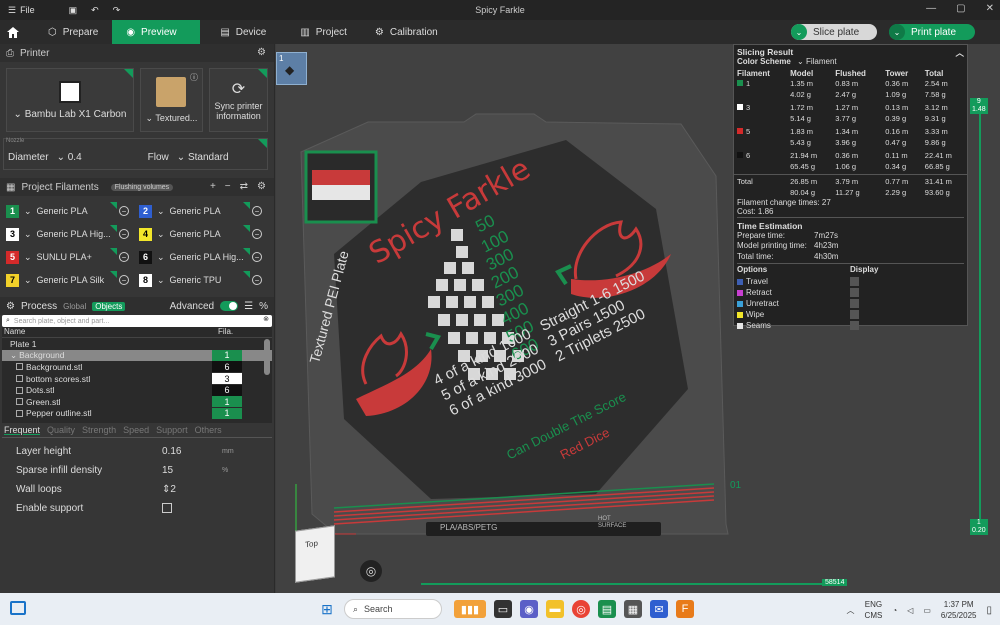  What do you see at coordinates (22, 430) in the screenshot?
I see `settings-tab: Frequent` at bounding box center [22, 430].